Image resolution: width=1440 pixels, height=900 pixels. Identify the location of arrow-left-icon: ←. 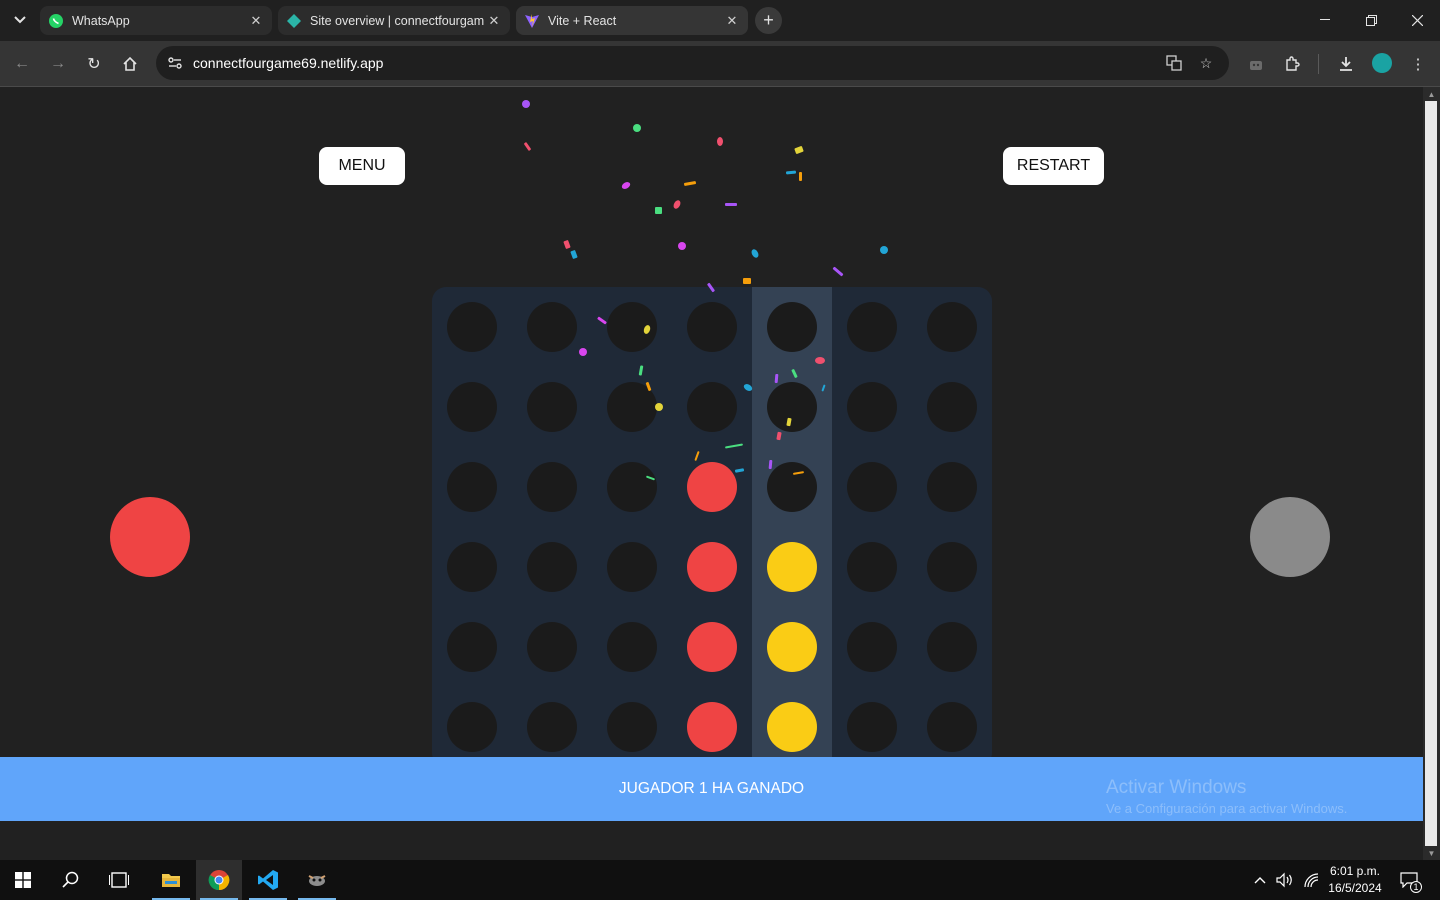
(22, 63).